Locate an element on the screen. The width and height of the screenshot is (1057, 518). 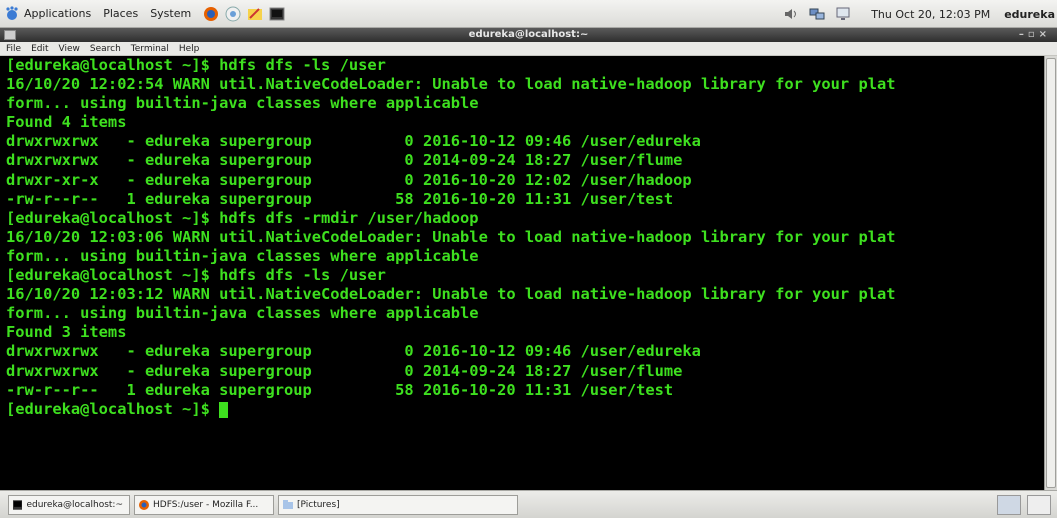
taskbar-label: [Pictures] is located at coordinates (318, 504).